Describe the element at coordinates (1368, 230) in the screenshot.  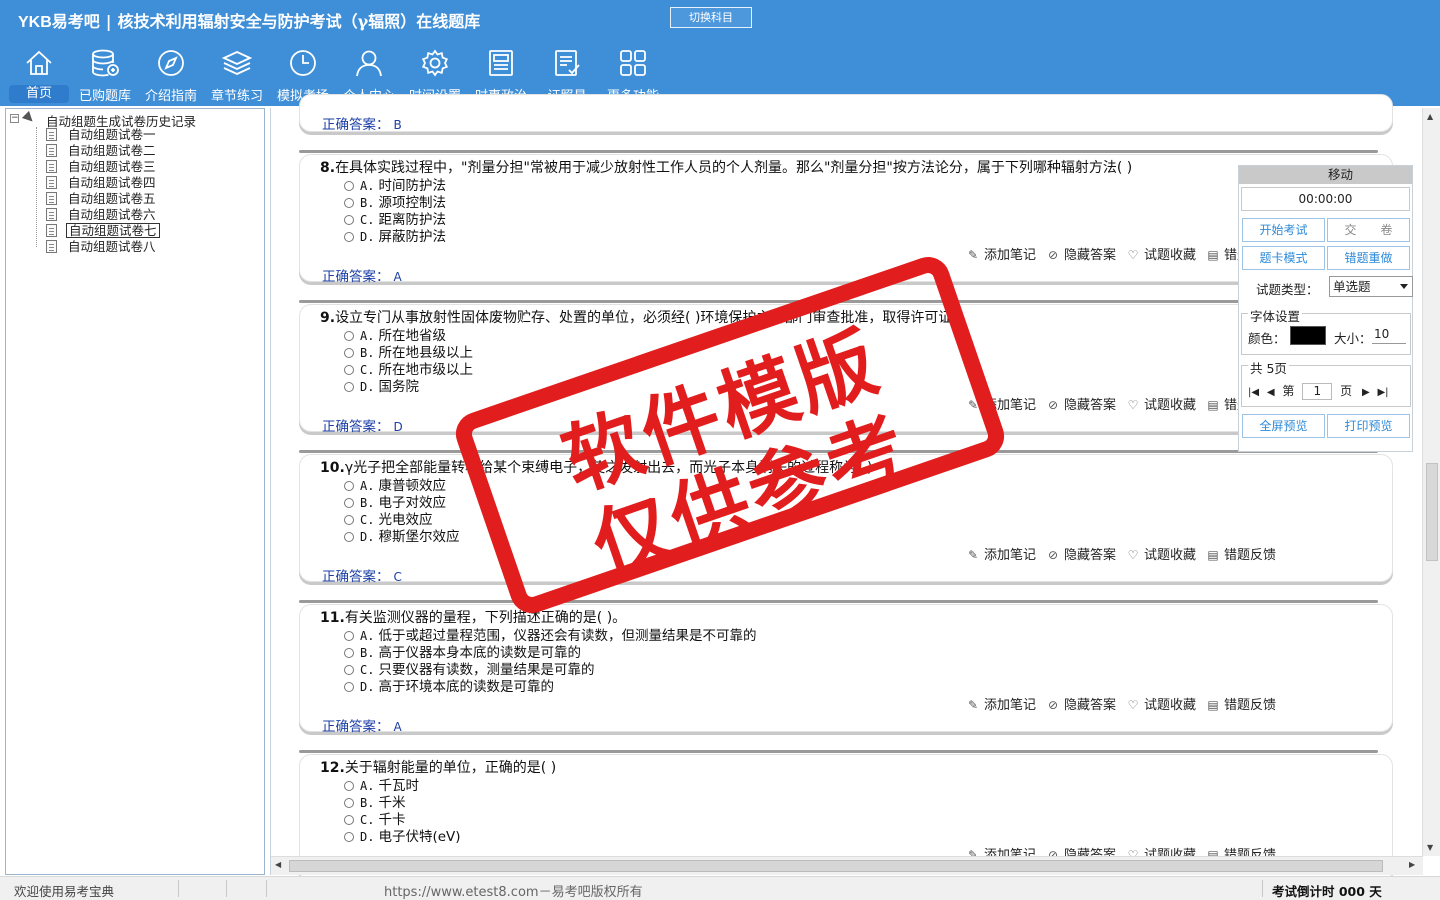
I see `submit-exam-button: 交 卷` at that location.